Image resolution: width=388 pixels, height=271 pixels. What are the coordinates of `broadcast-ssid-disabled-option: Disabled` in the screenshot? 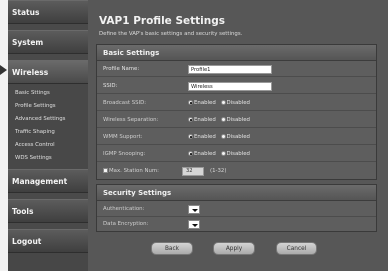 It's located at (235, 103).